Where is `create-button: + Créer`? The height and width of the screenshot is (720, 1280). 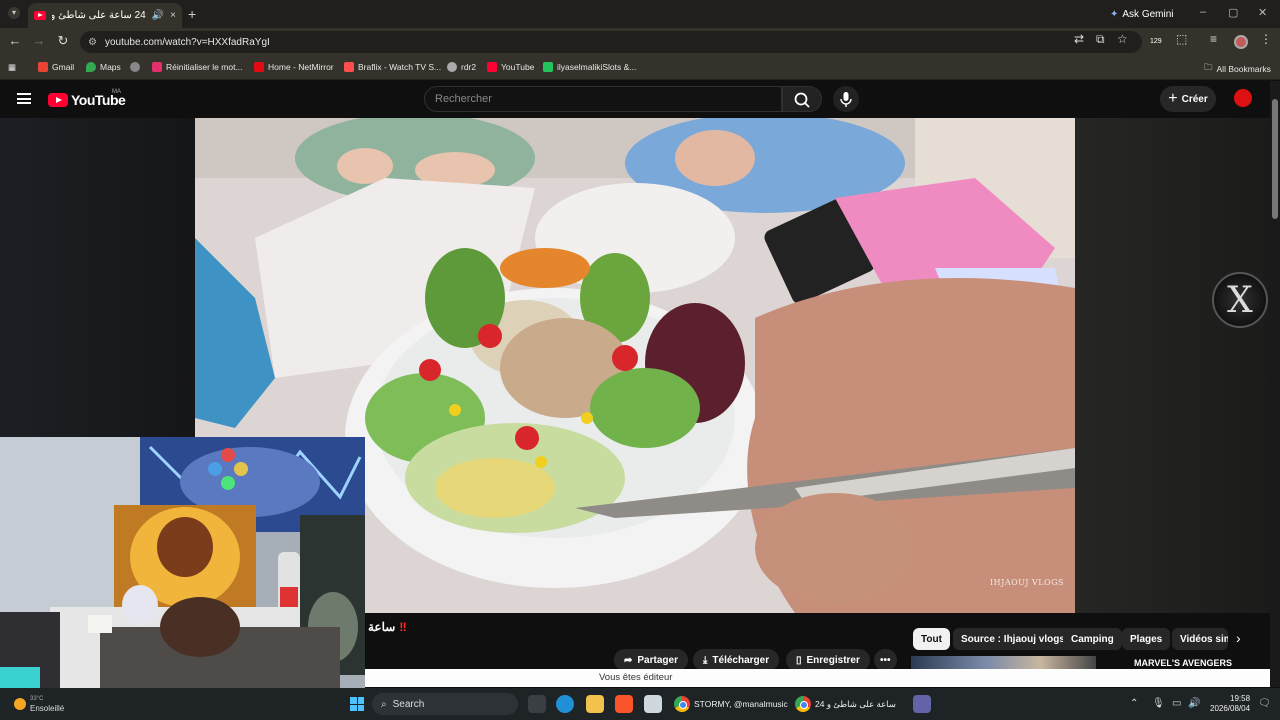 create-button: + Créer is located at coordinates (1188, 99).